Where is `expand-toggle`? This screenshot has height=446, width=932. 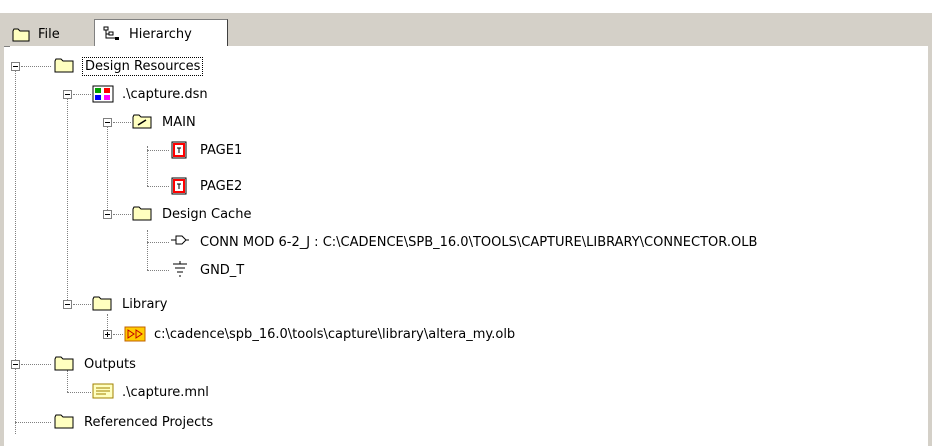
expand-toggle is located at coordinates (107, 334).